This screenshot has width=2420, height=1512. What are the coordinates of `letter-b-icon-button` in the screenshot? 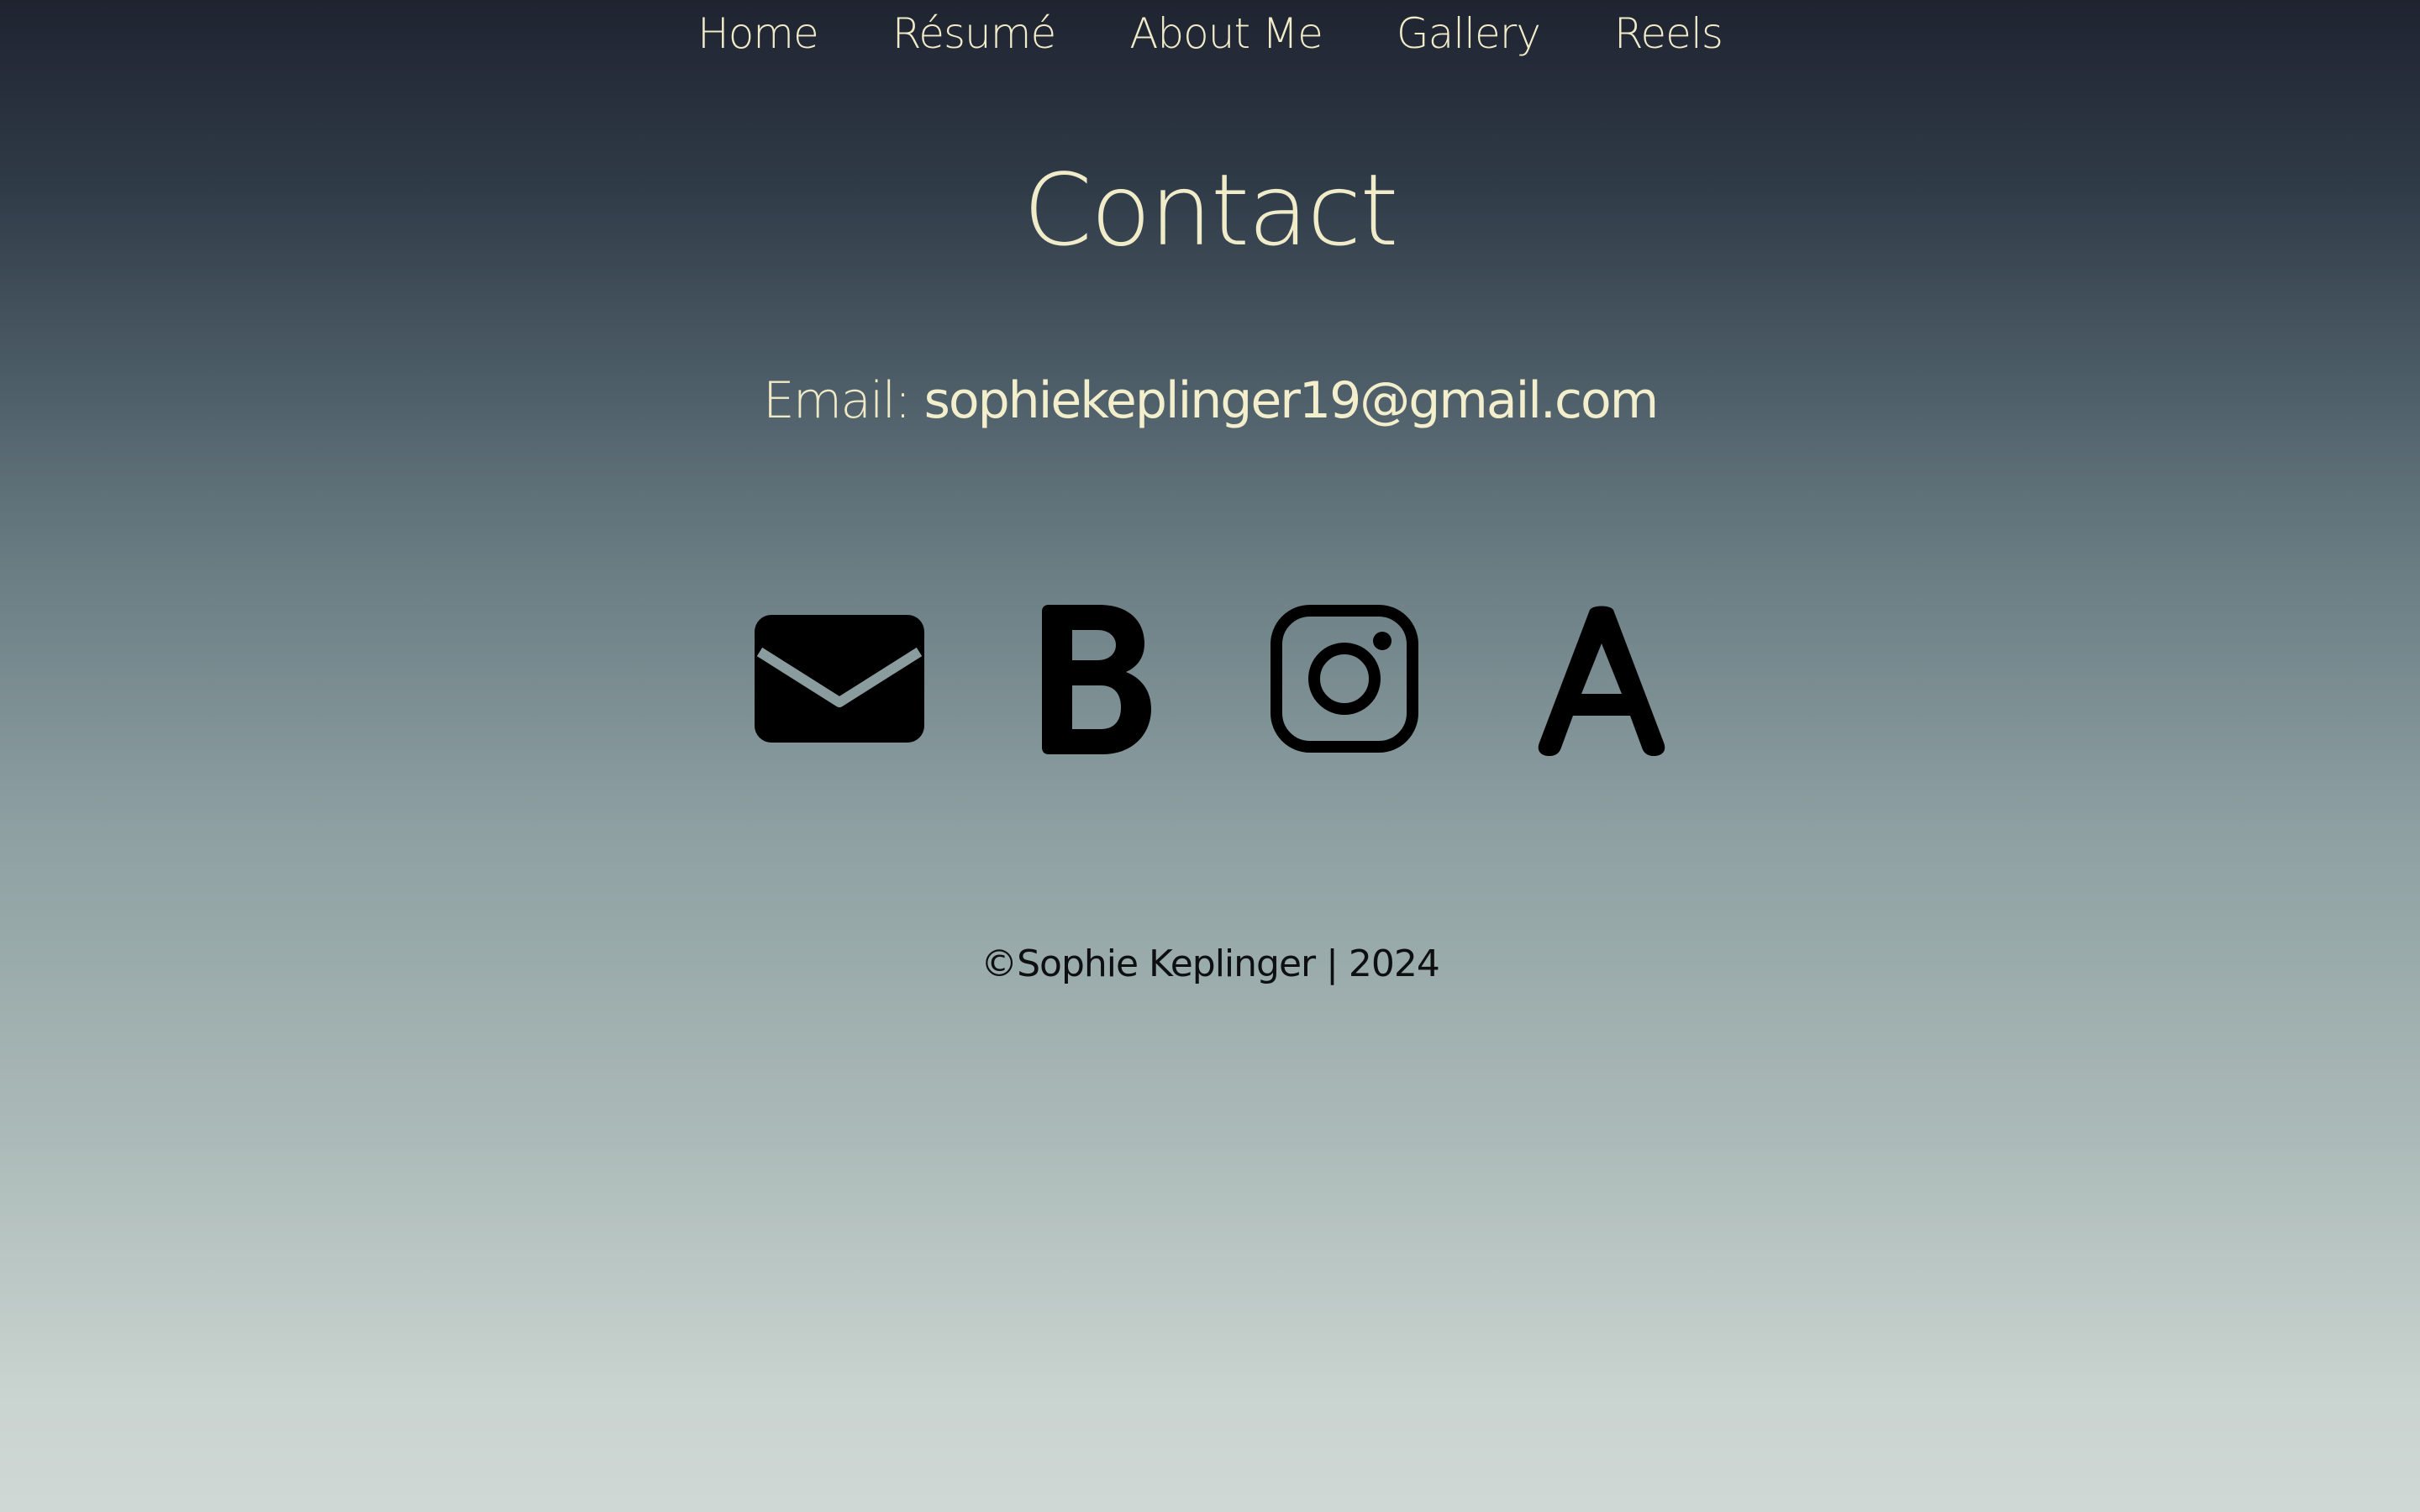 It's located at (1096, 681).